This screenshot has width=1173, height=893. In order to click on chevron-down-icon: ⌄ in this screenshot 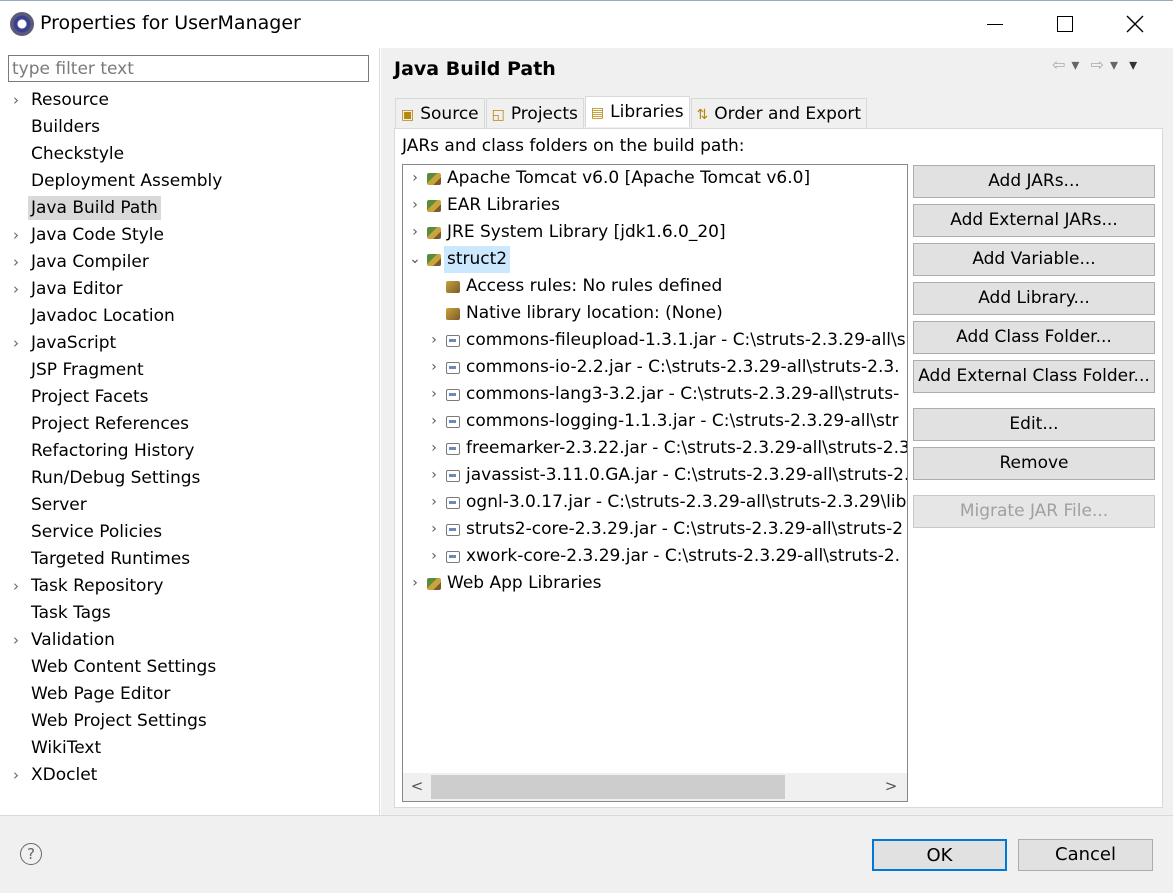, I will do `click(415, 259)`.